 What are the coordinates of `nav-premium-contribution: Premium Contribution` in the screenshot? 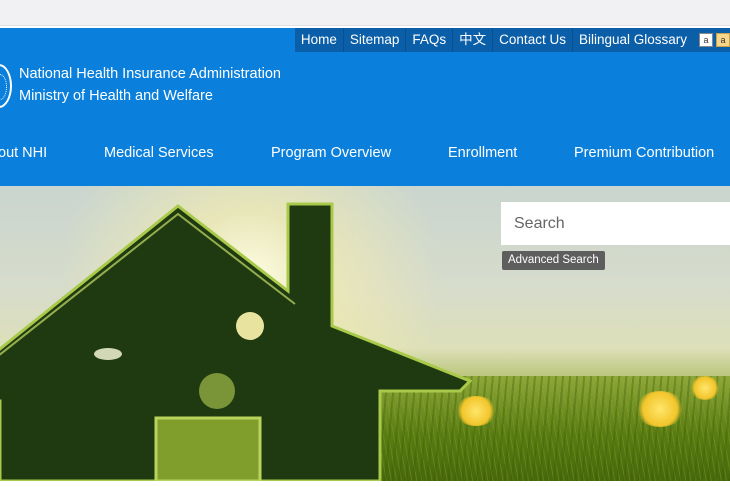 It's located at (644, 153).